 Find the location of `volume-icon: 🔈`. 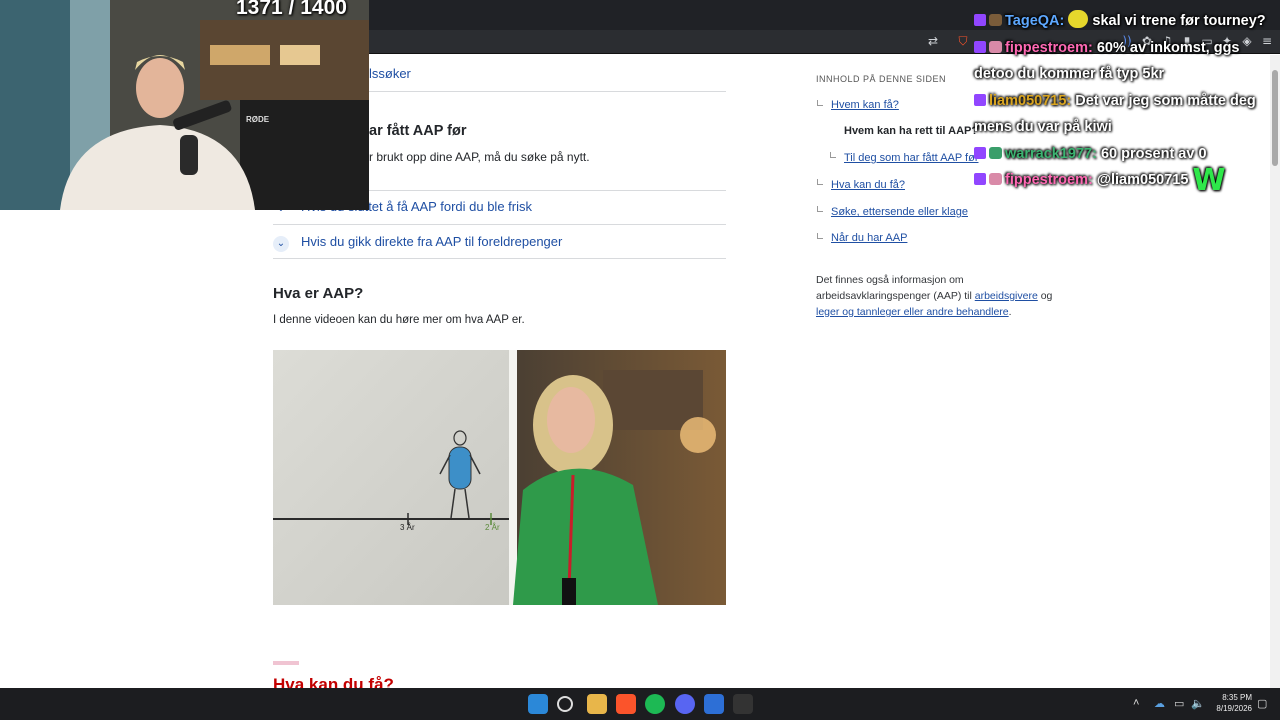

volume-icon: 🔈 is located at coordinates (1198, 703).